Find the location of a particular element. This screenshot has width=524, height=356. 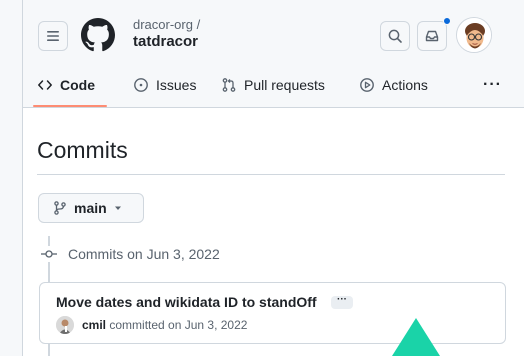

branch-name: main is located at coordinates (90, 208).